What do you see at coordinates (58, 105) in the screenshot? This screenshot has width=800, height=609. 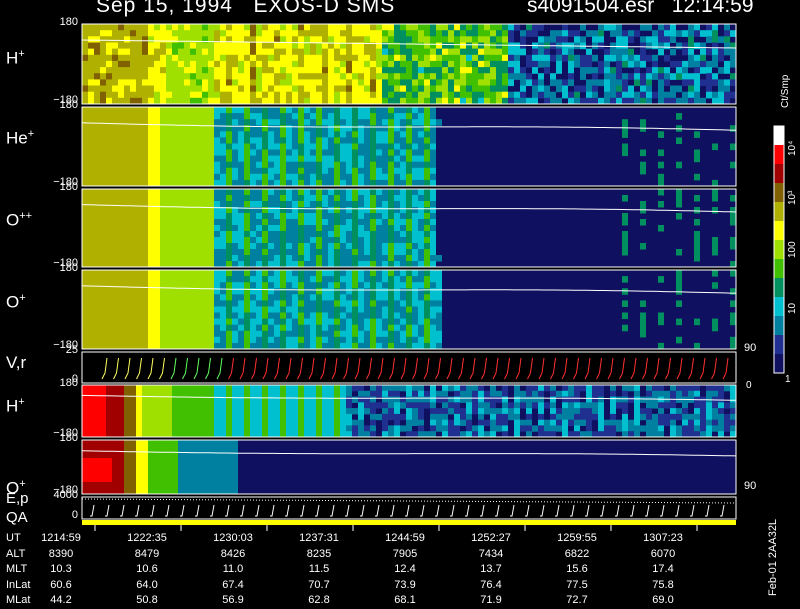 I see `y-tick-top: 180` at bounding box center [58, 105].